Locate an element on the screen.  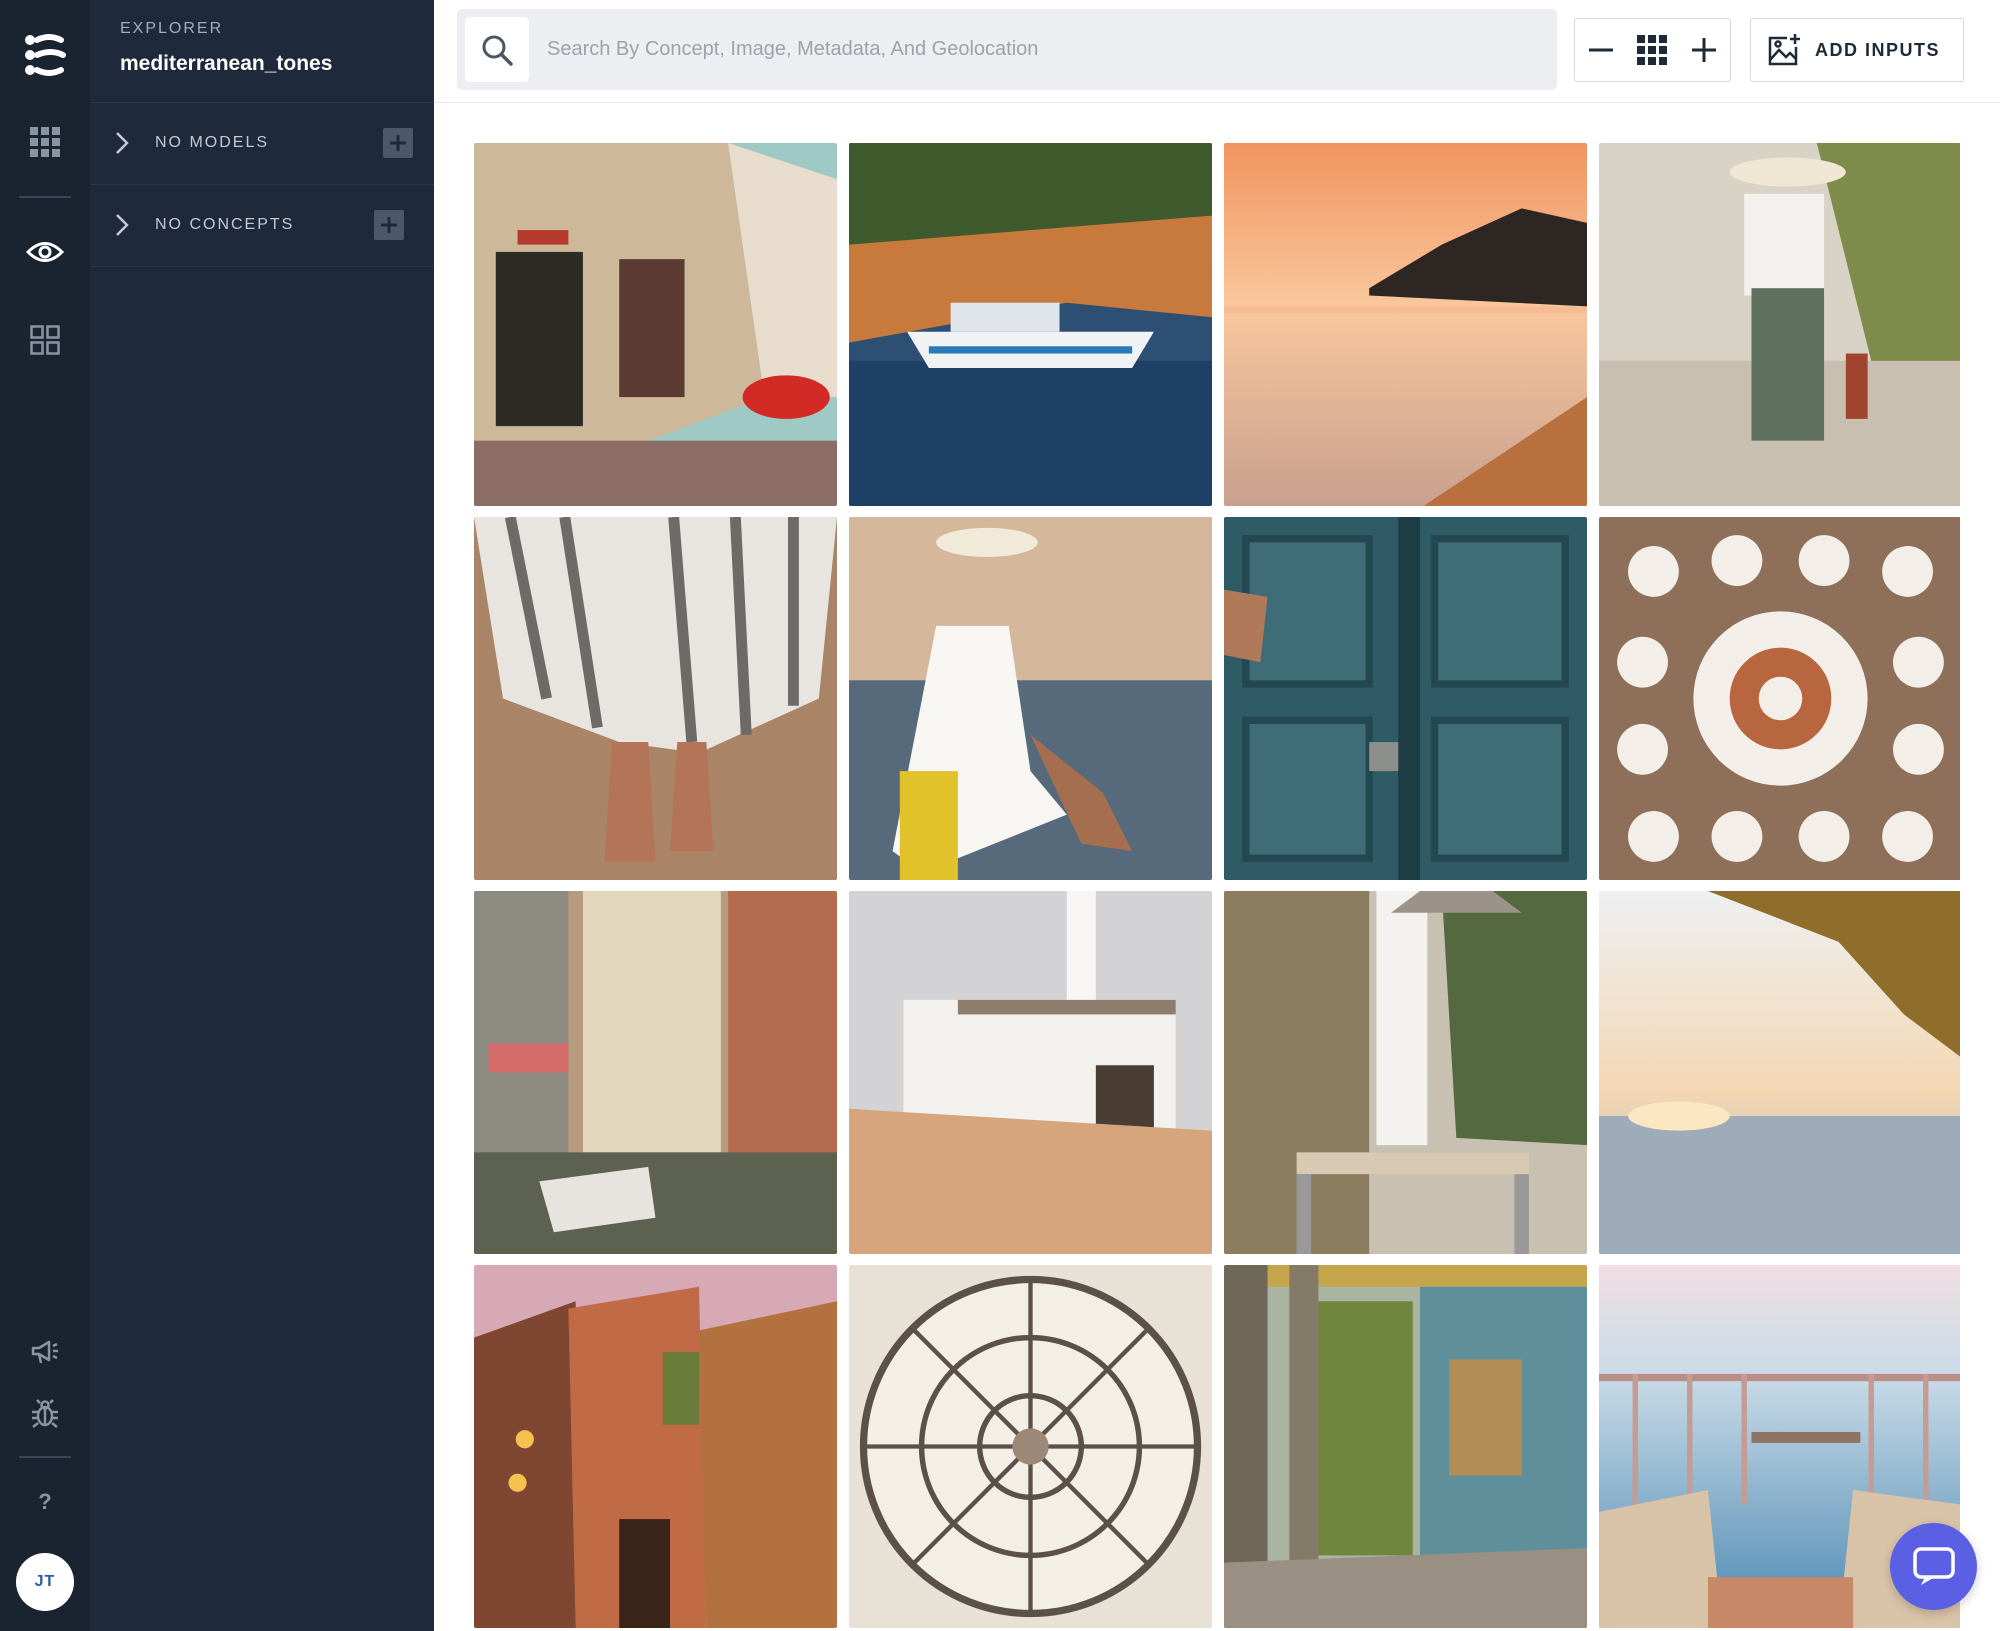
search-bar is located at coordinates (1007, 49).